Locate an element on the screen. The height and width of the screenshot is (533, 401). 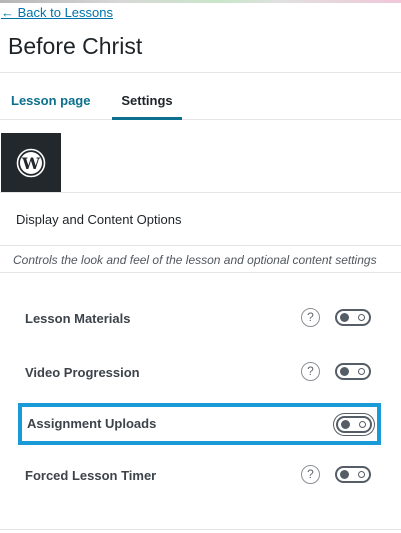
tab-settings: Settings is located at coordinates (147, 96).